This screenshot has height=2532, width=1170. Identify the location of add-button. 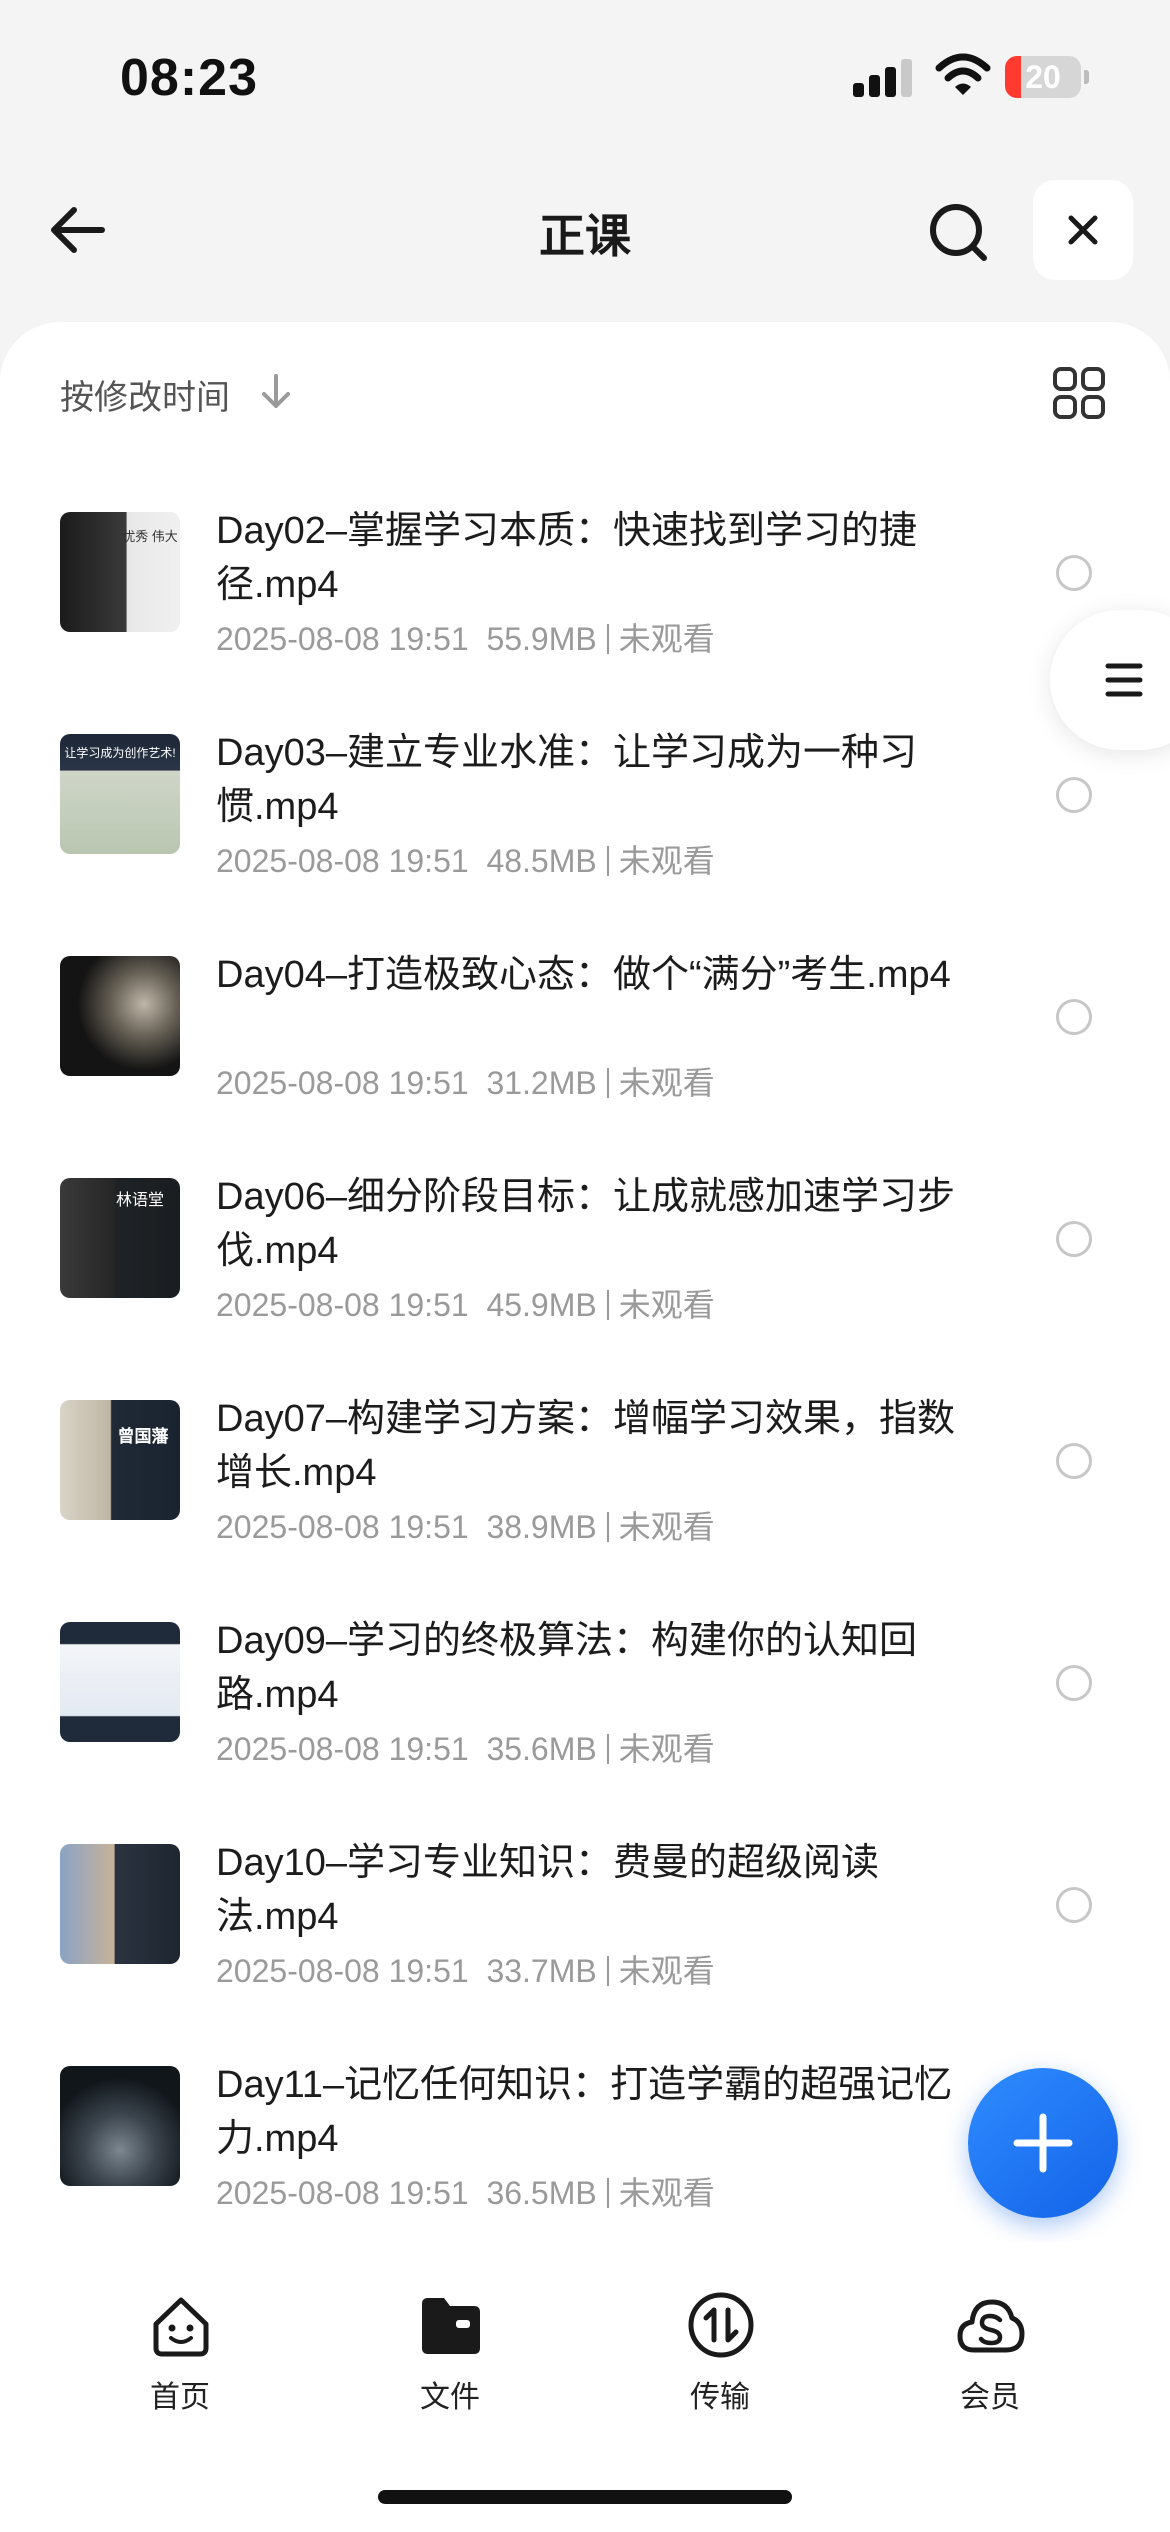
(1043, 2143).